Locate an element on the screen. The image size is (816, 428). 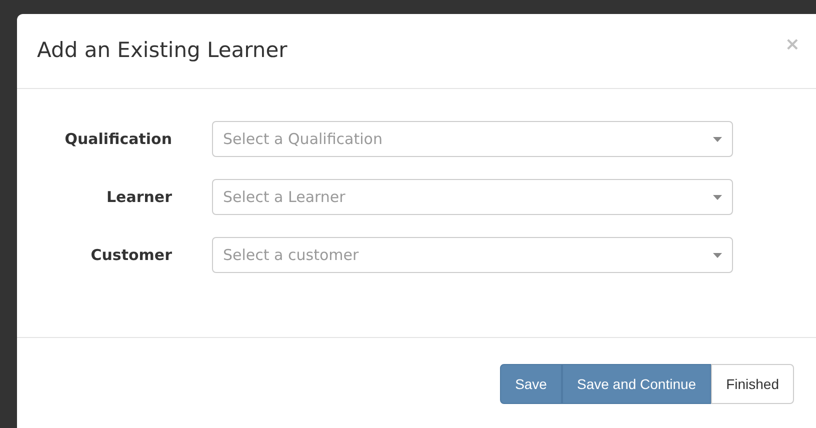
select-field: Select a customer is located at coordinates (472, 255).